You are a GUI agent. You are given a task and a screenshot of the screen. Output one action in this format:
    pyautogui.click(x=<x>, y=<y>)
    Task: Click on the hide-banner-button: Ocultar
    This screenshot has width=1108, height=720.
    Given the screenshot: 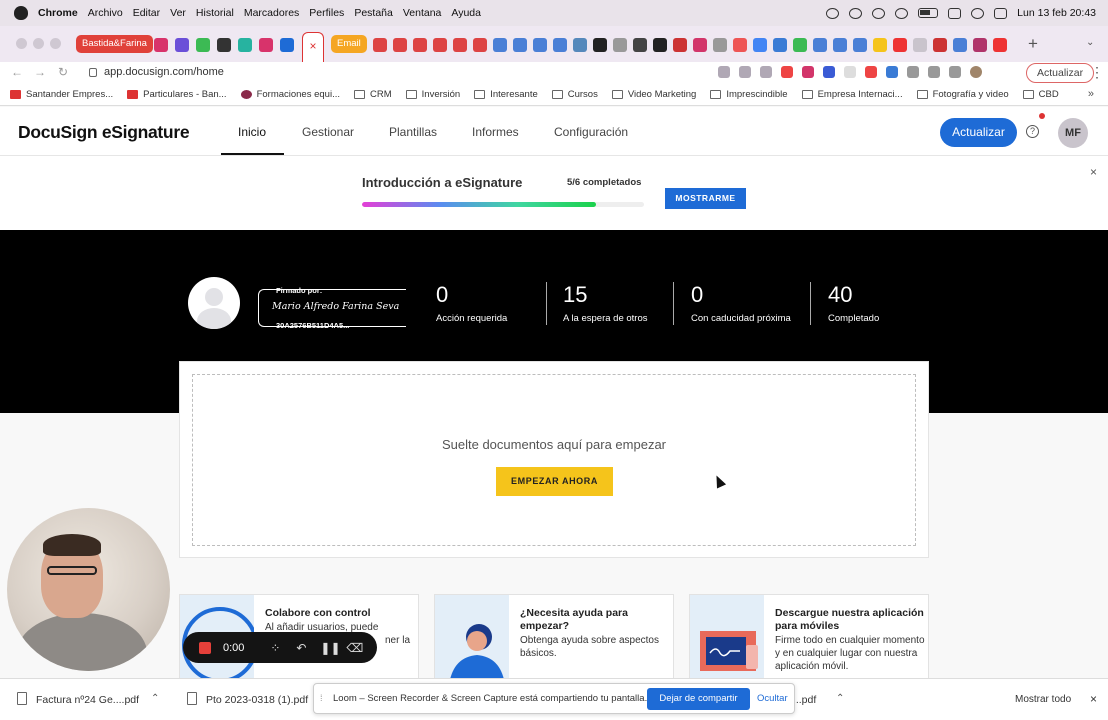 What is the action you would take?
    pyautogui.click(x=772, y=698)
    